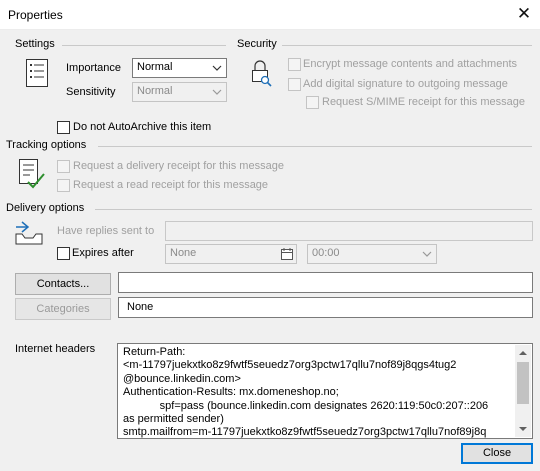 The height and width of the screenshot is (471, 540). Describe the element at coordinates (103, 253) in the screenshot. I see `expires-label: Expires after` at that location.